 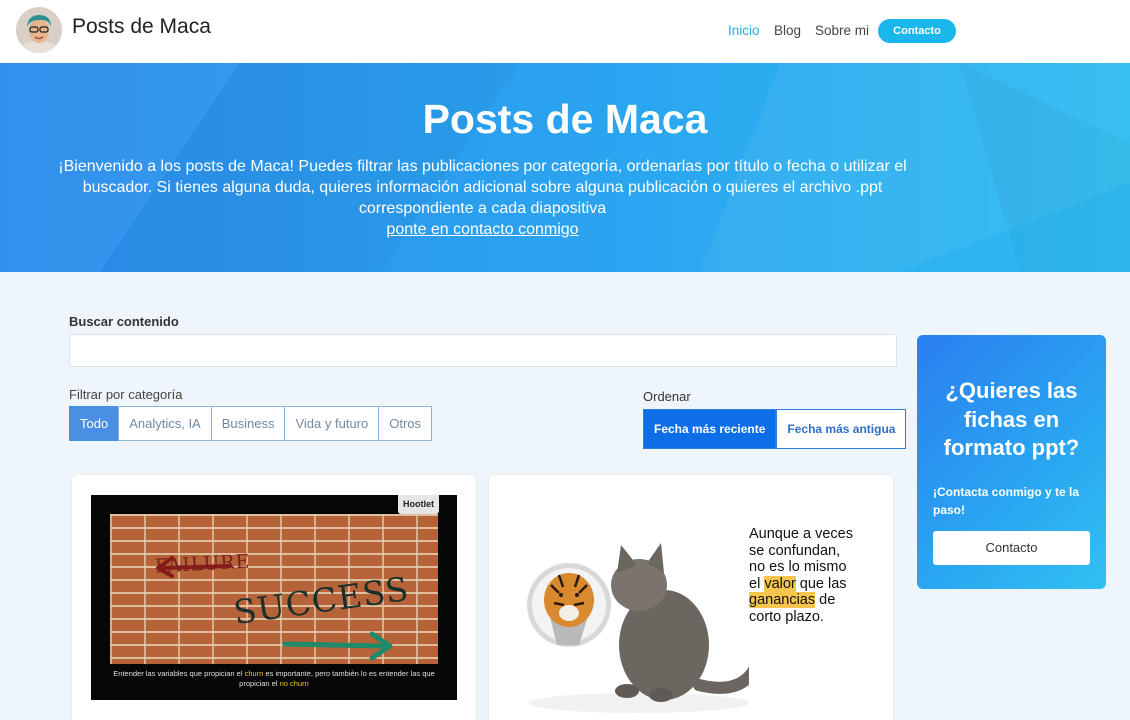 What do you see at coordinates (667, 396) in the screenshot?
I see `sort-label: Ordenar` at bounding box center [667, 396].